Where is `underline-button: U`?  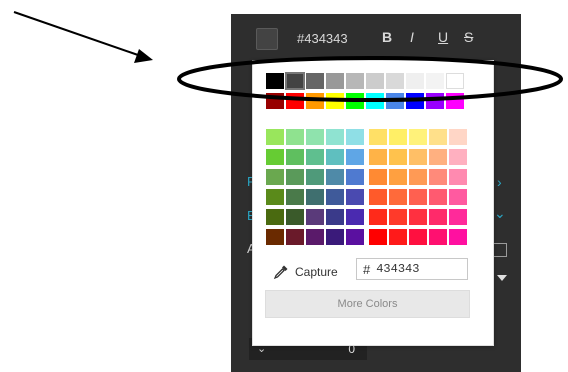
underline-button: U is located at coordinates (443, 37).